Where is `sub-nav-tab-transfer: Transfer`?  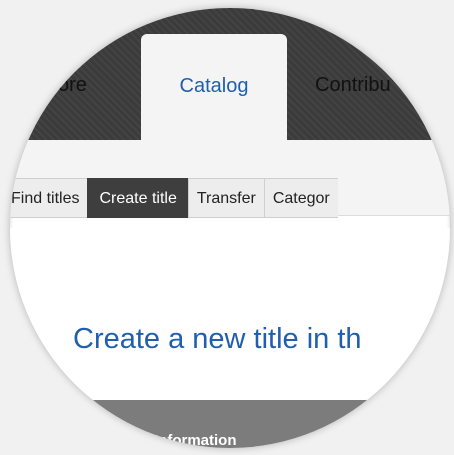
sub-nav-tab-transfer: Transfer is located at coordinates (225, 198).